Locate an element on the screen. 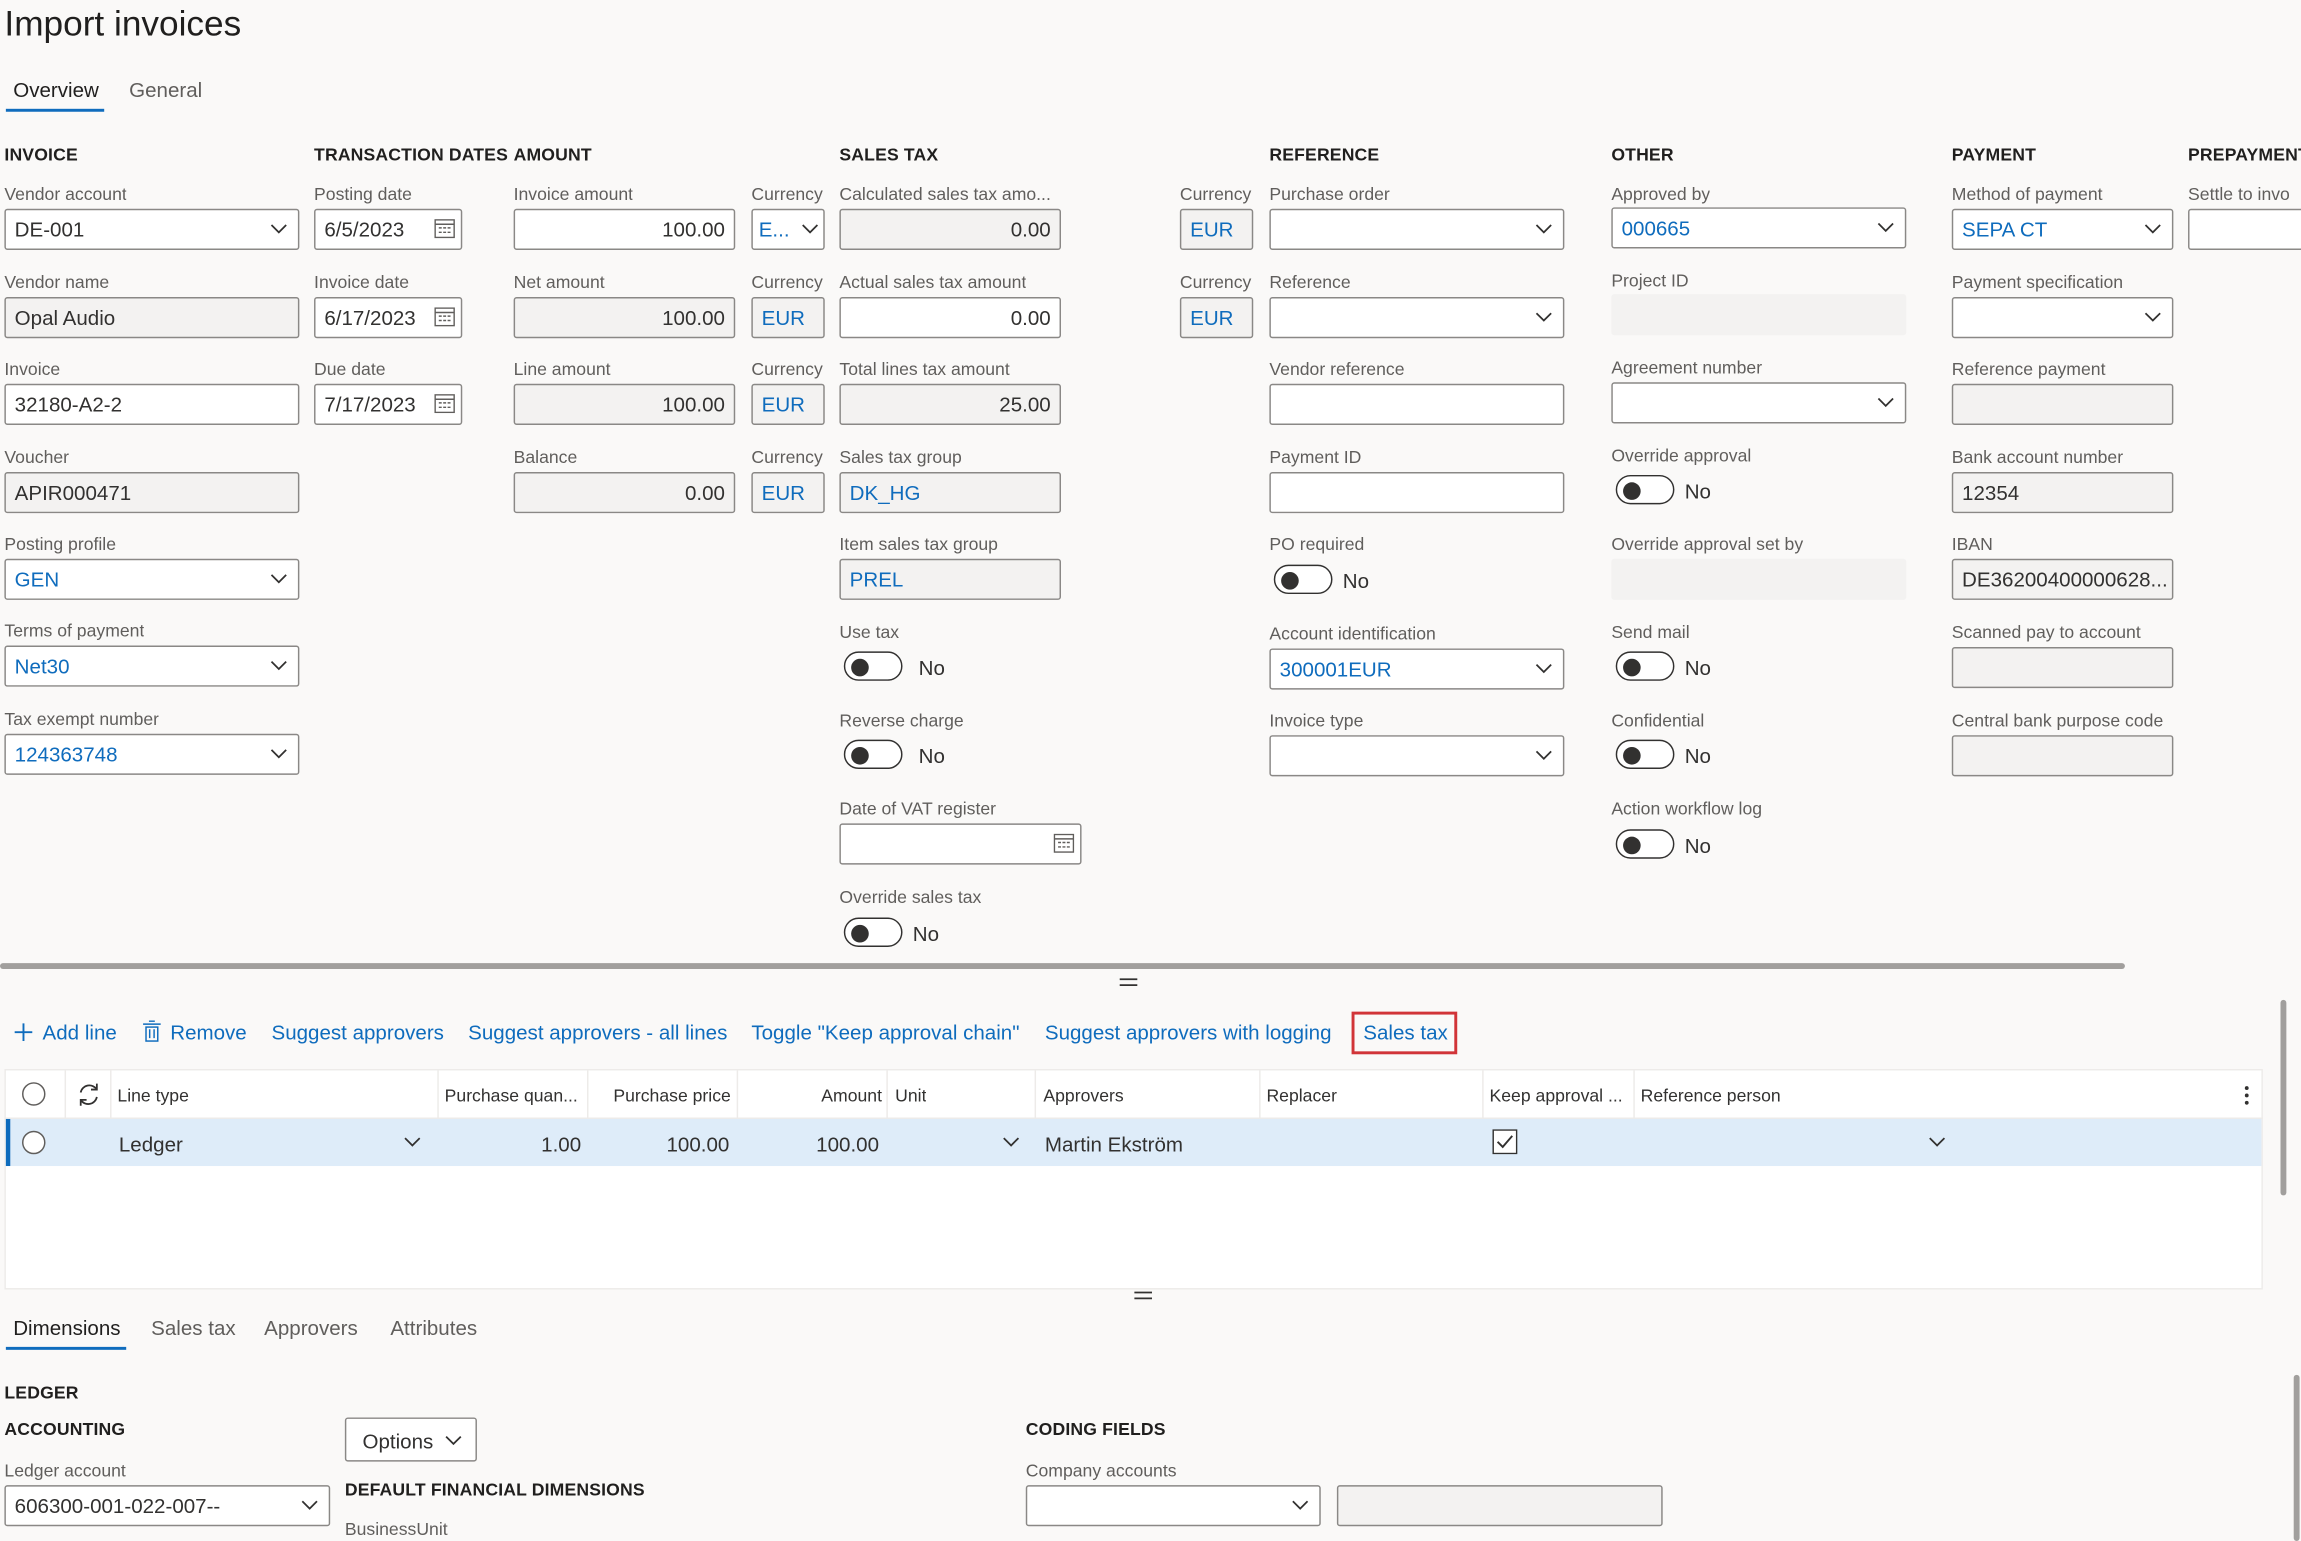 The height and width of the screenshot is (1541, 2301). add-line-button: Add line is located at coordinates (80, 1032).